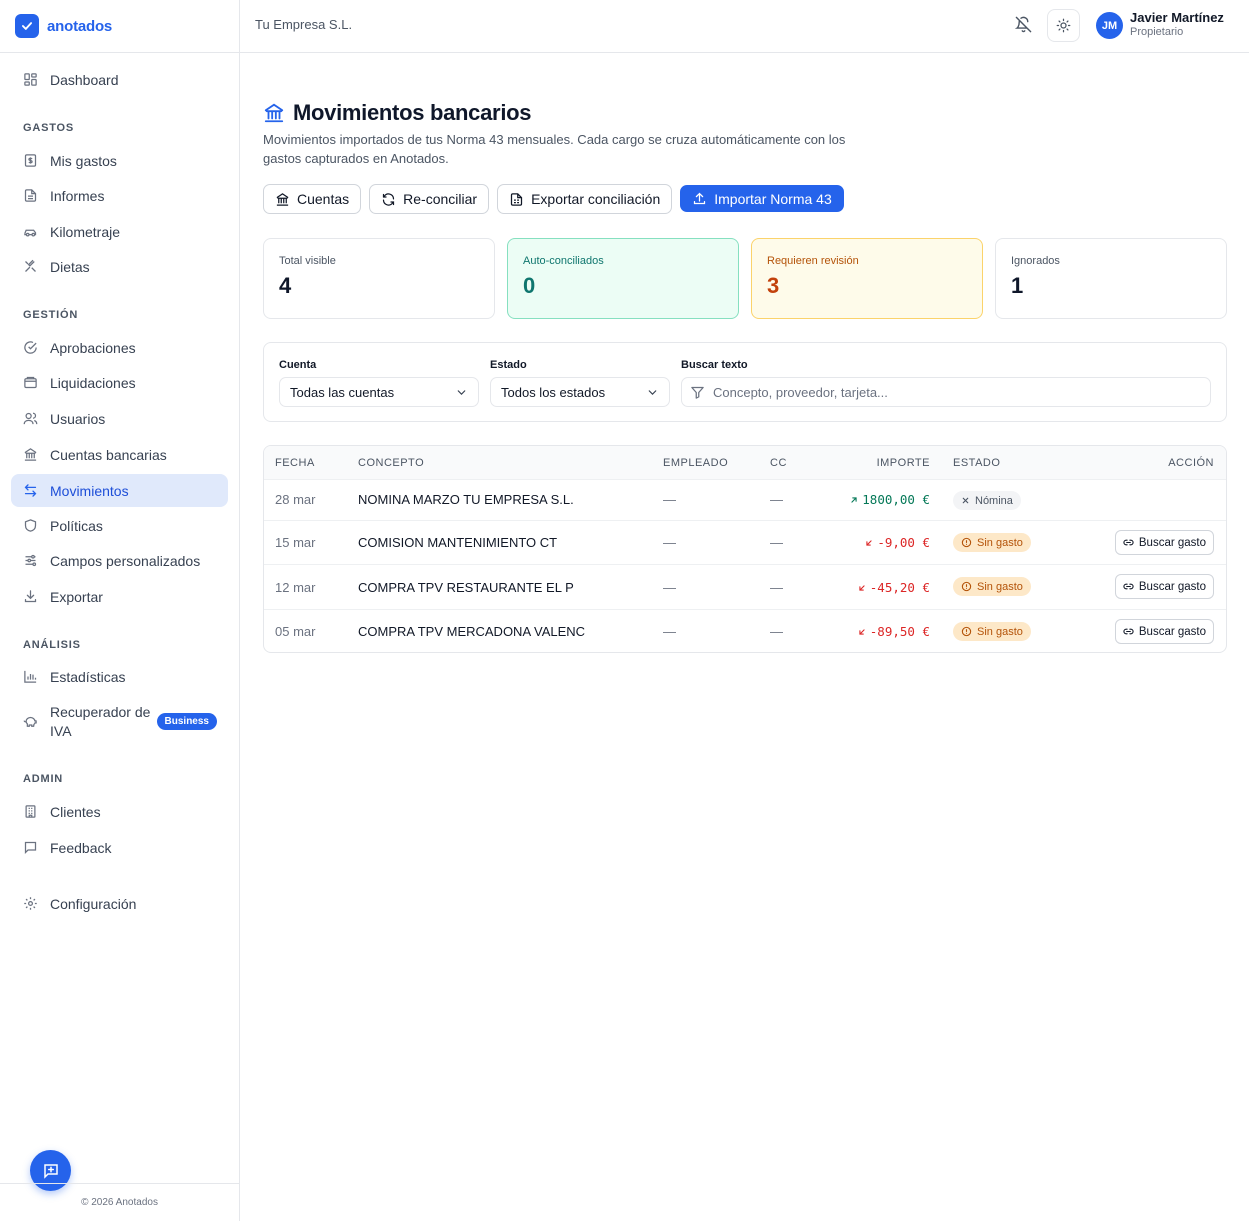 The height and width of the screenshot is (1221, 1249). I want to click on sidebar-item-exportar: Exportar, so click(119, 596).